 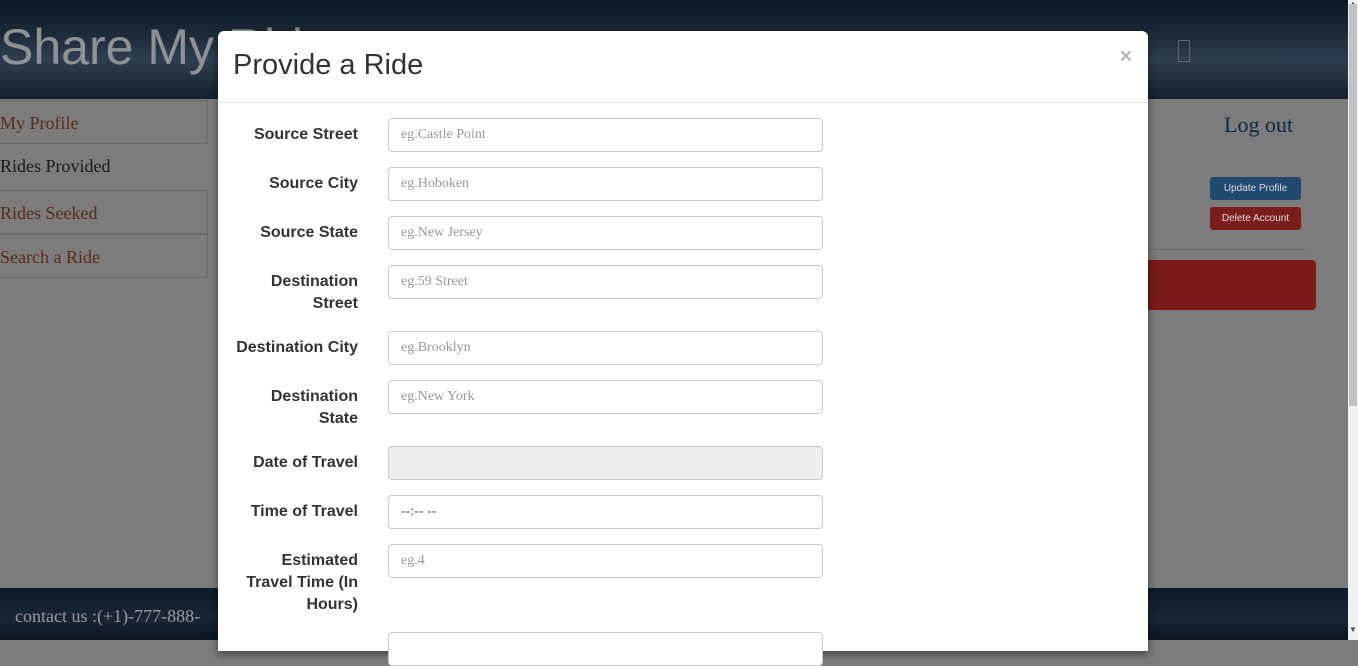 I want to click on page-scrollbar: ▲ ▼, so click(x=1353, y=320).